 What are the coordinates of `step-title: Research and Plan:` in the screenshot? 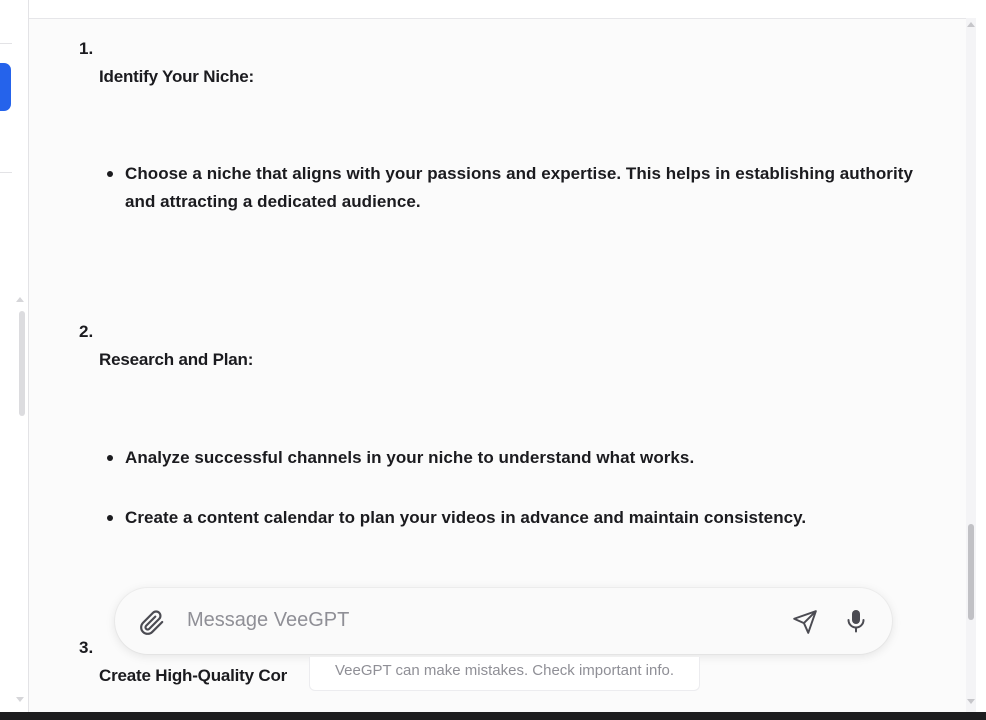 It's located at (176, 359).